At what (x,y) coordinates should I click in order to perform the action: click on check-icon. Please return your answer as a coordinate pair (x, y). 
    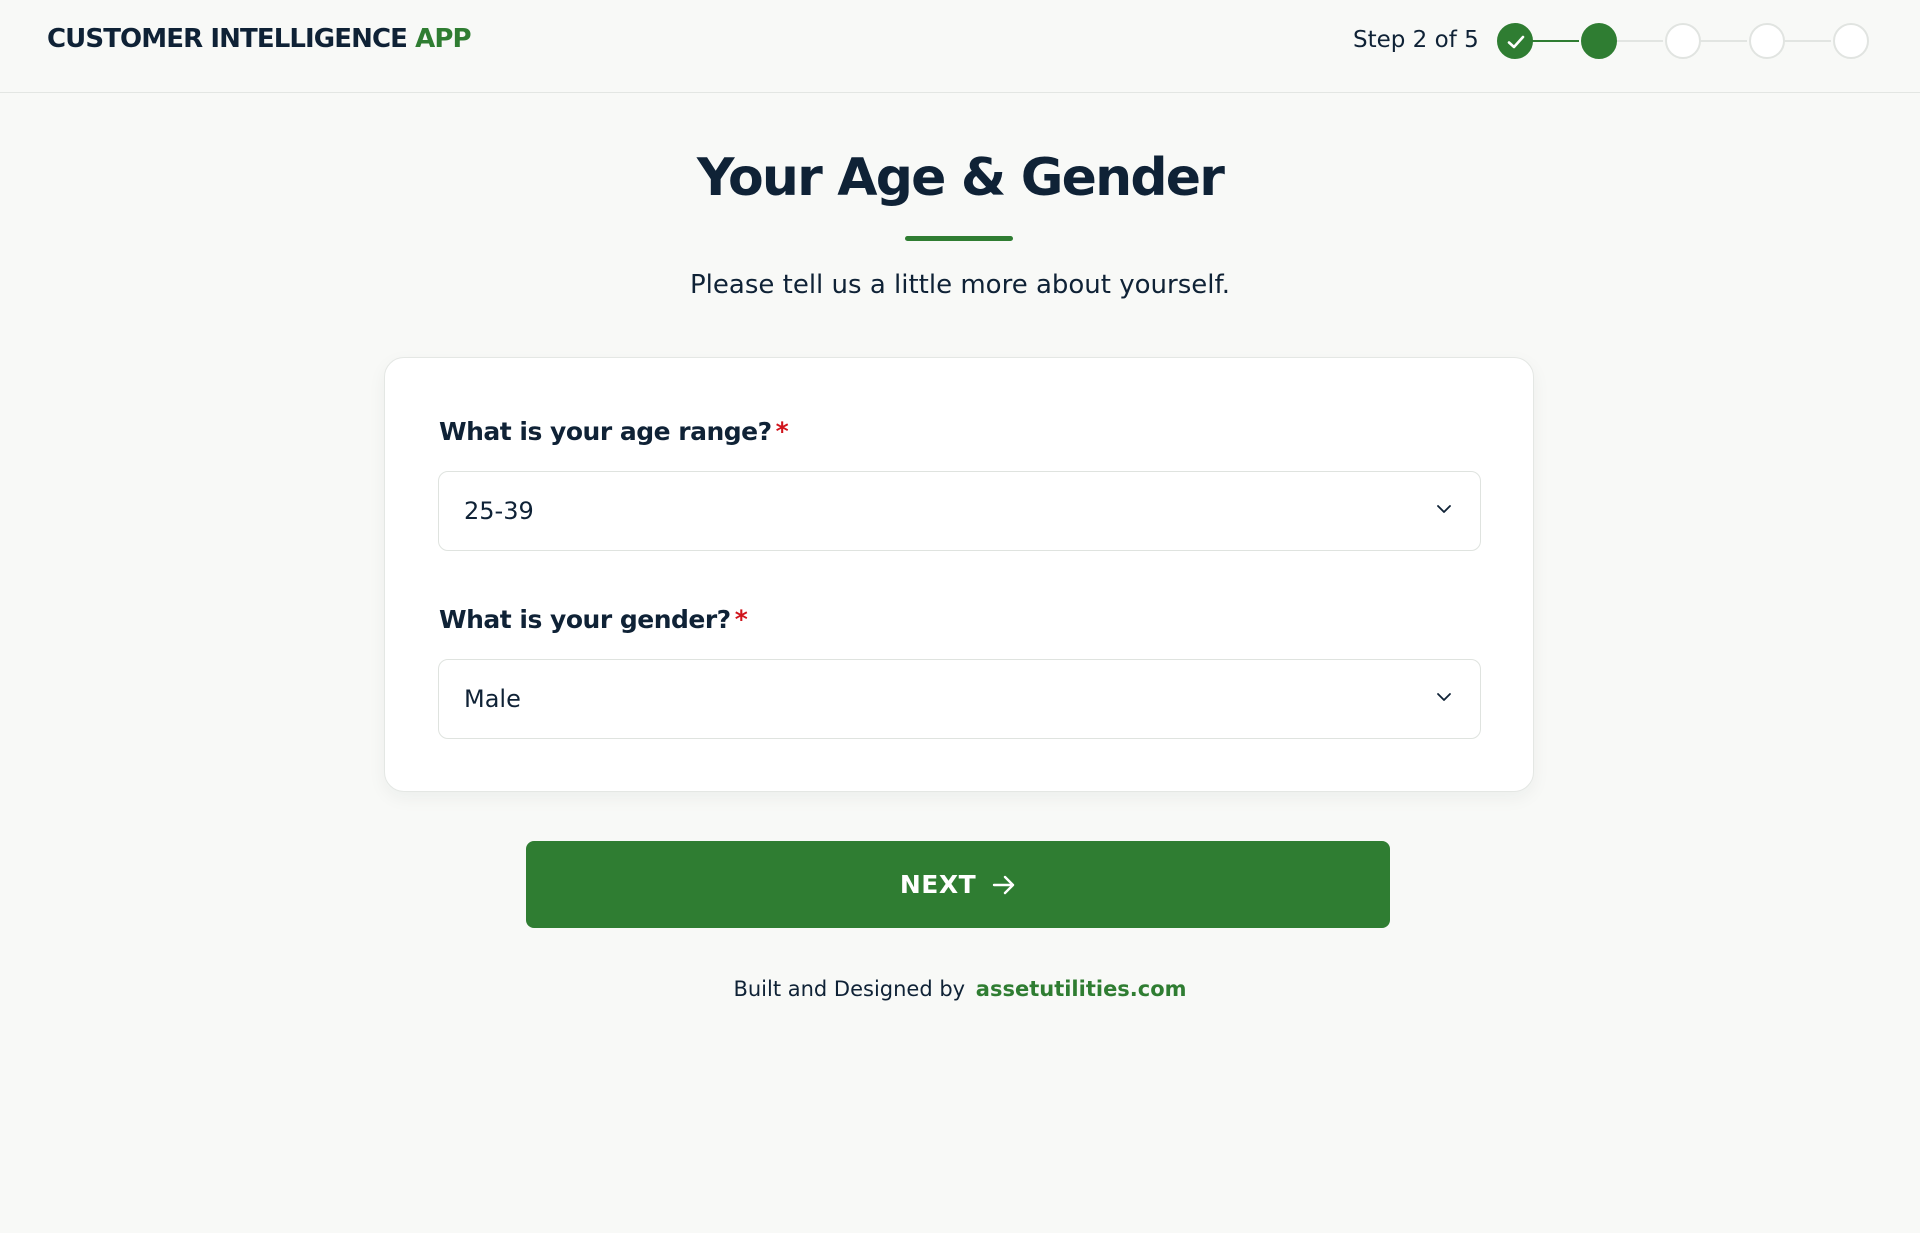
    Looking at the image, I should click on (1516, 42).